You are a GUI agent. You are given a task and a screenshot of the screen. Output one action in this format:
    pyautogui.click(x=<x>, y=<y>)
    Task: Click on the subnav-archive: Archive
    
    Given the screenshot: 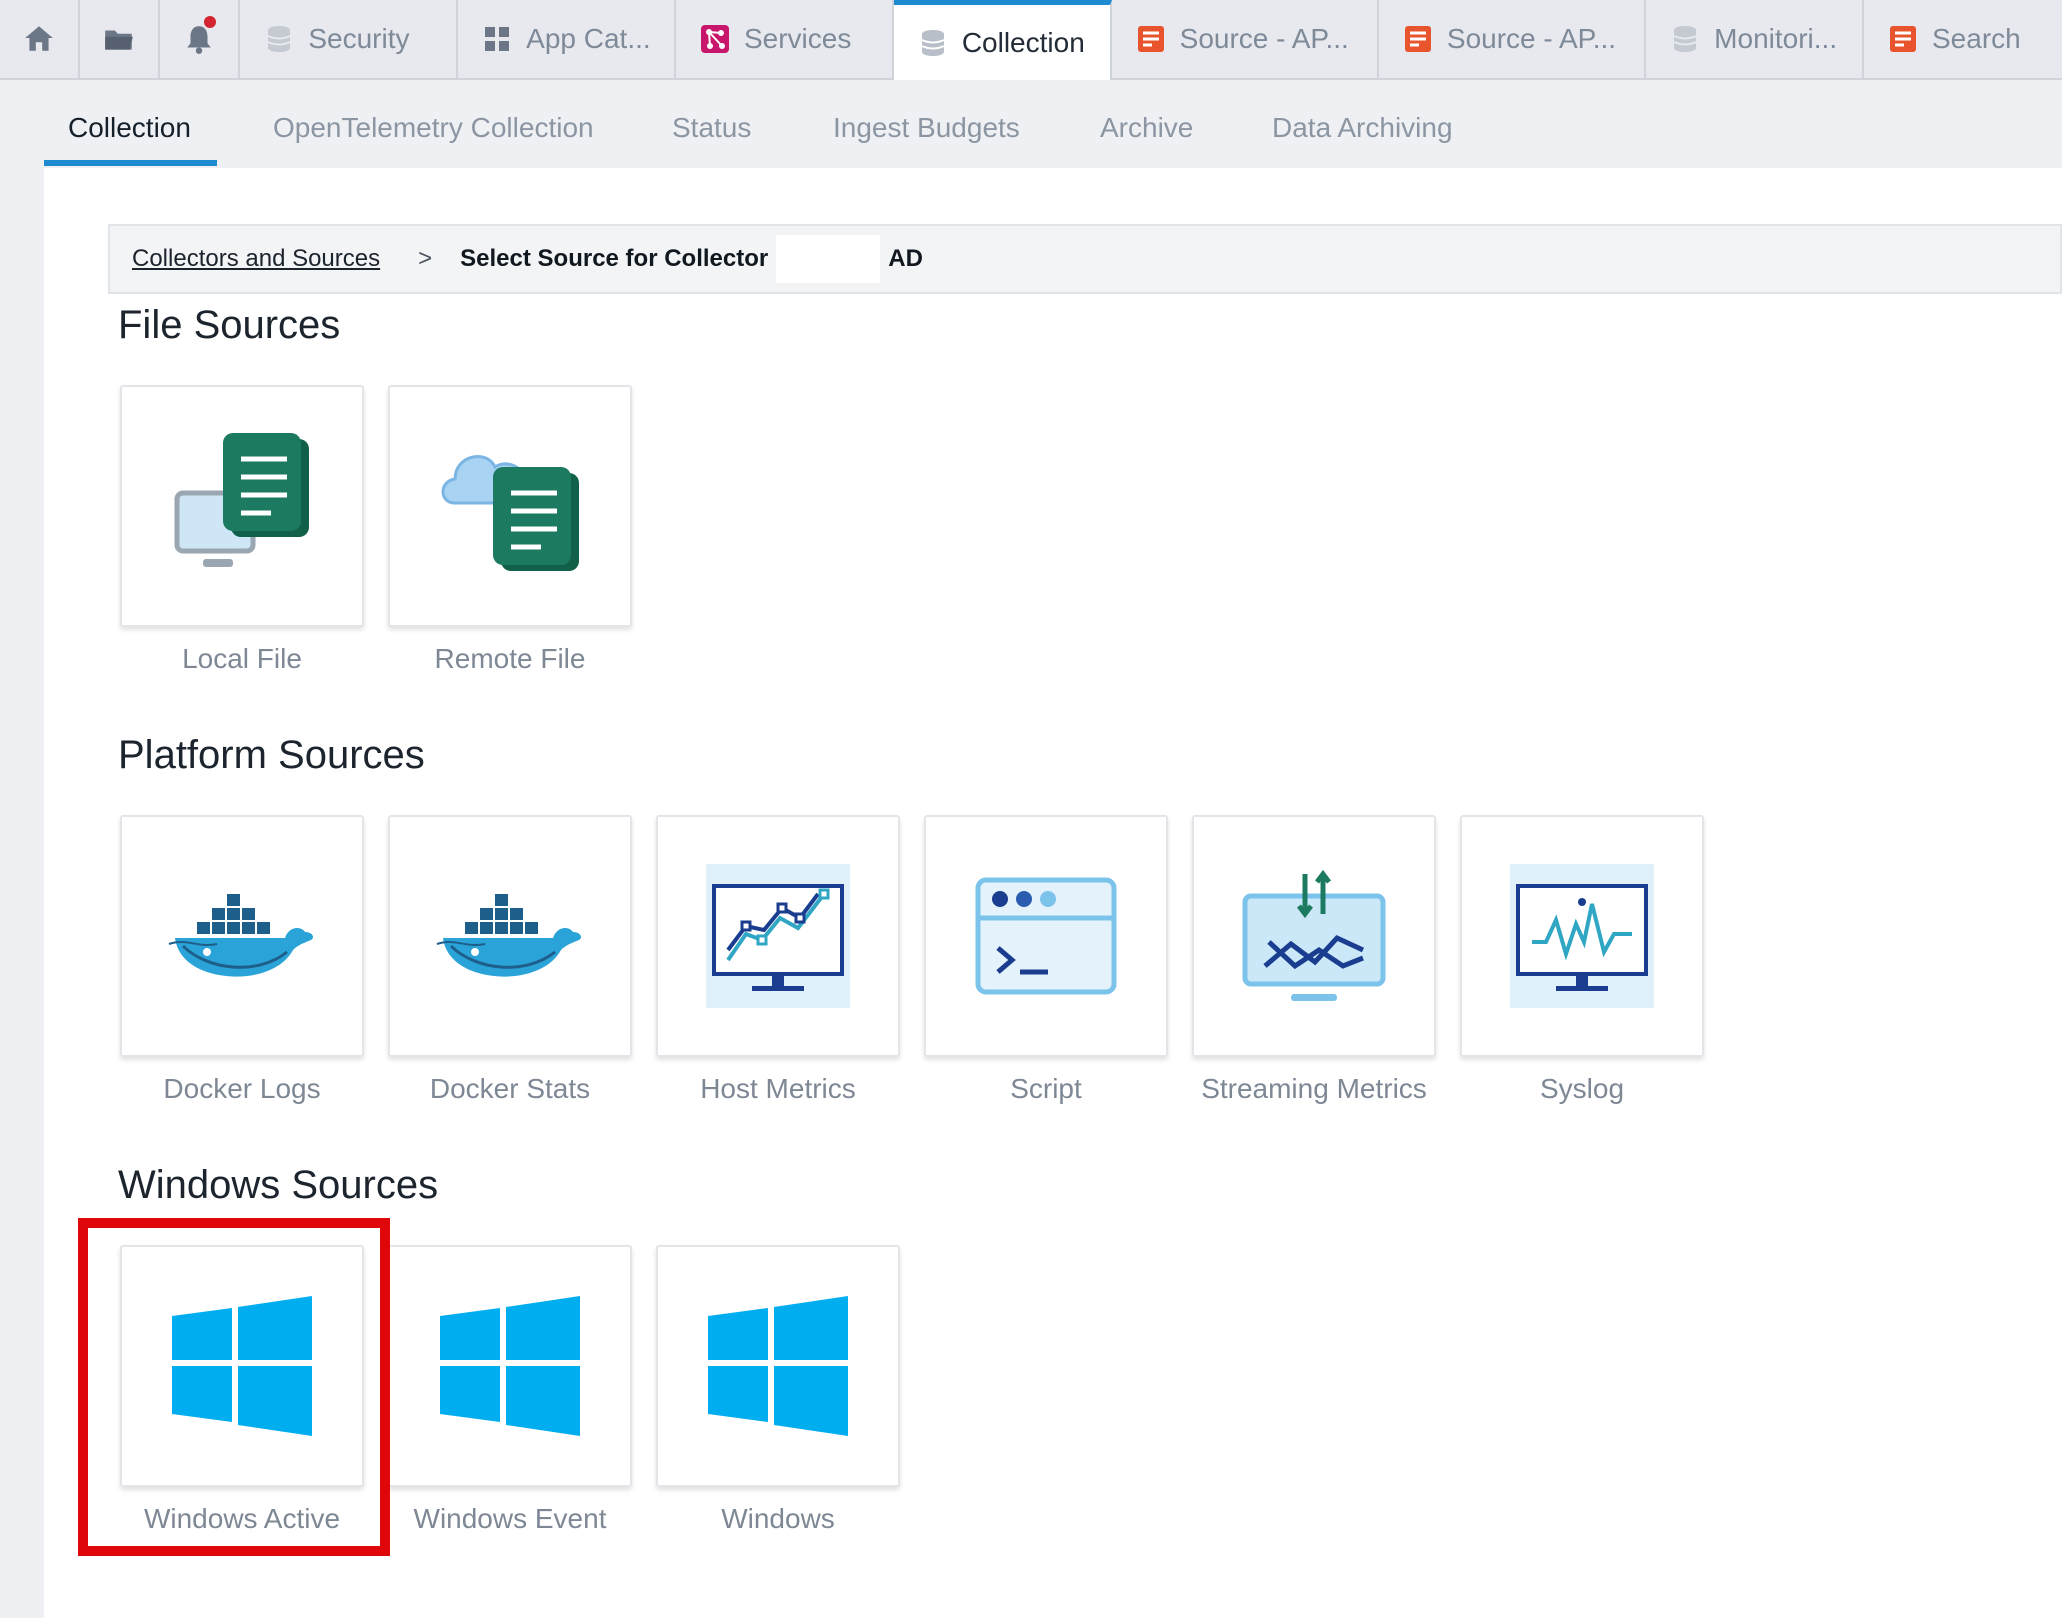 What is the action you would take?
    pyautogui.click(x=1146, y=124)
    